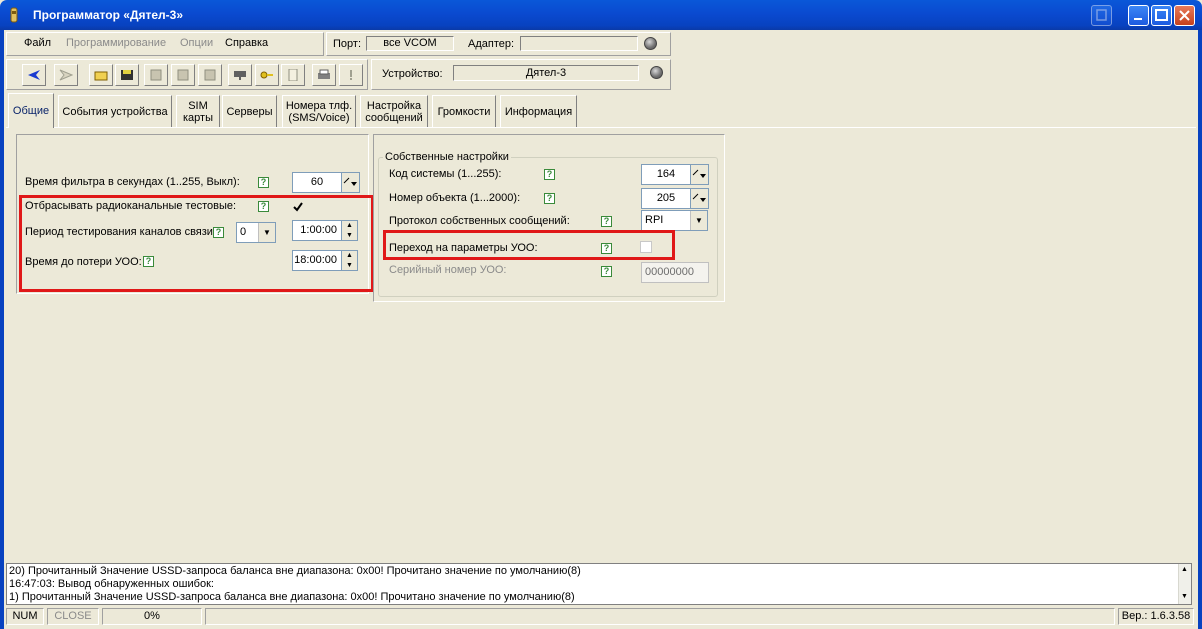 This screenshot has height=629, width=1202. Describe the element at coordinates (347, 44) in the screenshot. I see `port-label: Порт:` at that location.